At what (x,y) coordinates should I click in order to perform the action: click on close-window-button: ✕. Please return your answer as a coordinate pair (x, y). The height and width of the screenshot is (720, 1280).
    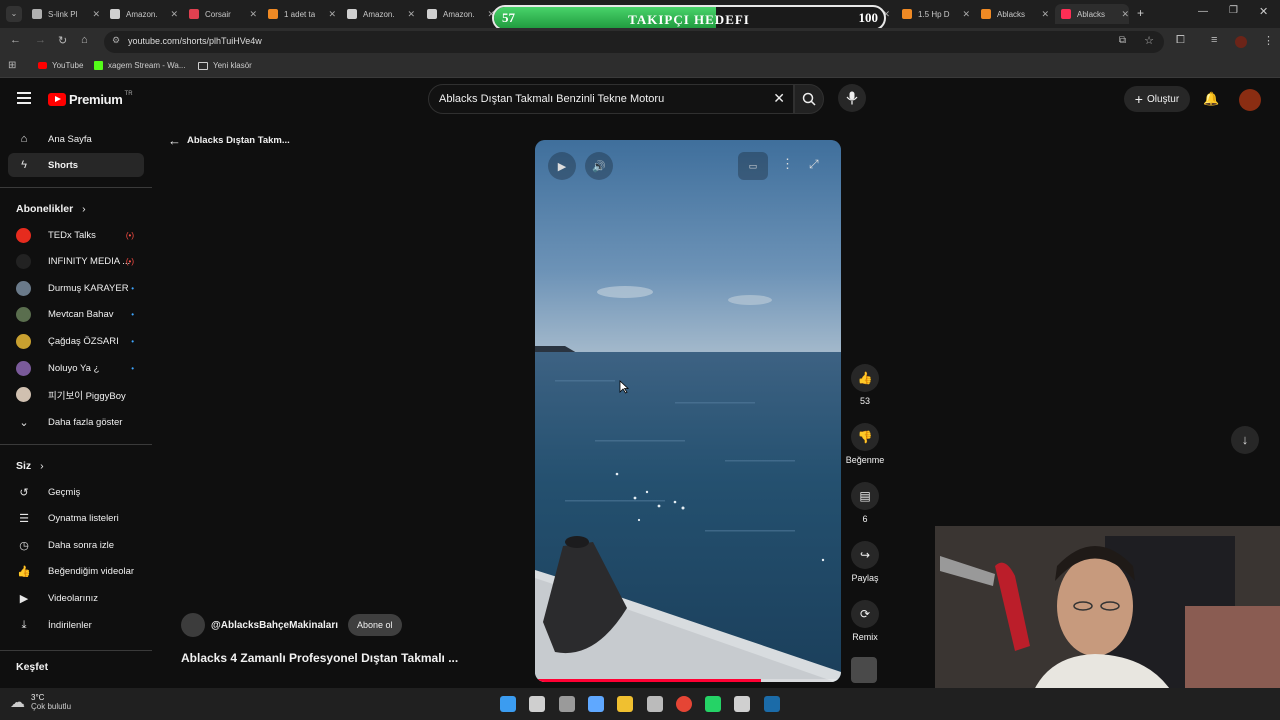
    Looking at the image, I should click on (1263, 11).